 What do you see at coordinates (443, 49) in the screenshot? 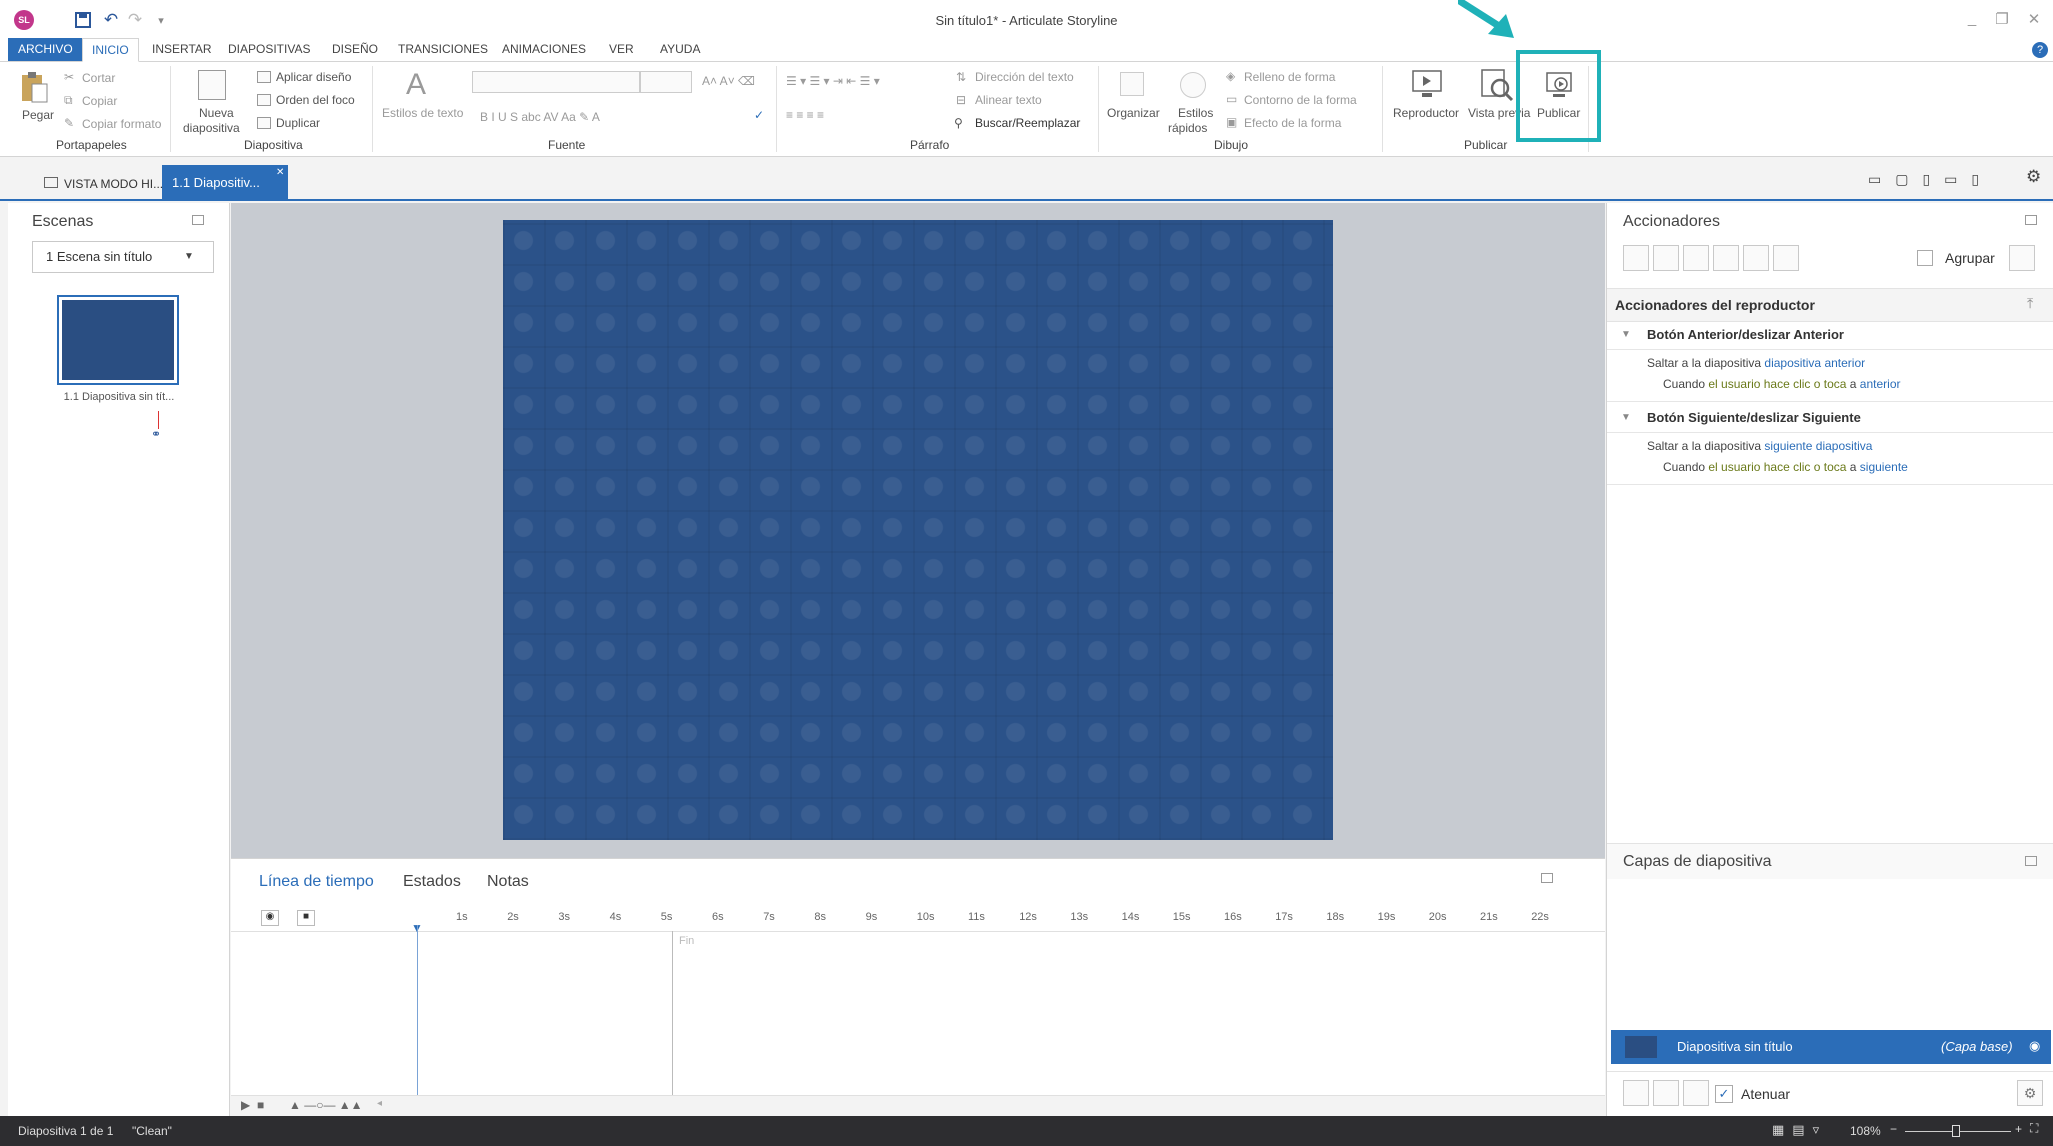
I see `tab-transiciones: TRANSICIONES` at bounding box center [443, 49].